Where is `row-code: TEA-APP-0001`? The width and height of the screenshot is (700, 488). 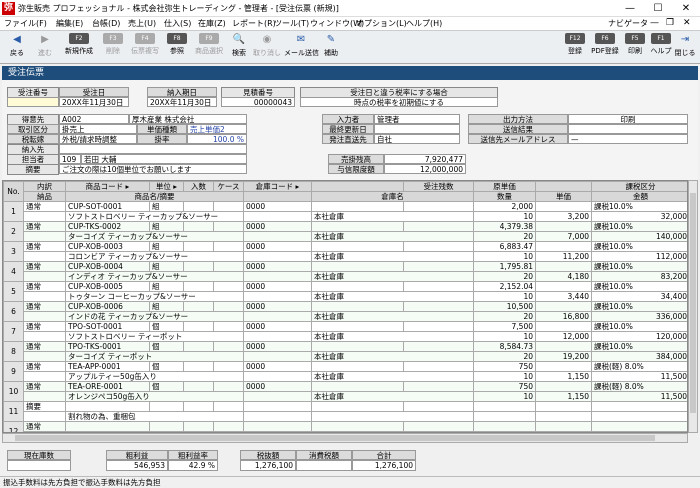 row-code: TEA-APP-0001 is located at coordinates (107, 366).